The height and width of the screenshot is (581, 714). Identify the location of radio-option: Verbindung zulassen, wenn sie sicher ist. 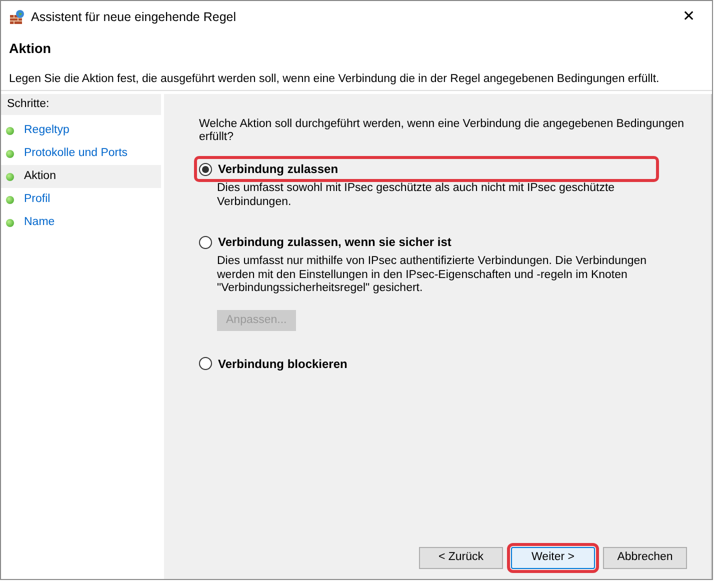
(325, 242).